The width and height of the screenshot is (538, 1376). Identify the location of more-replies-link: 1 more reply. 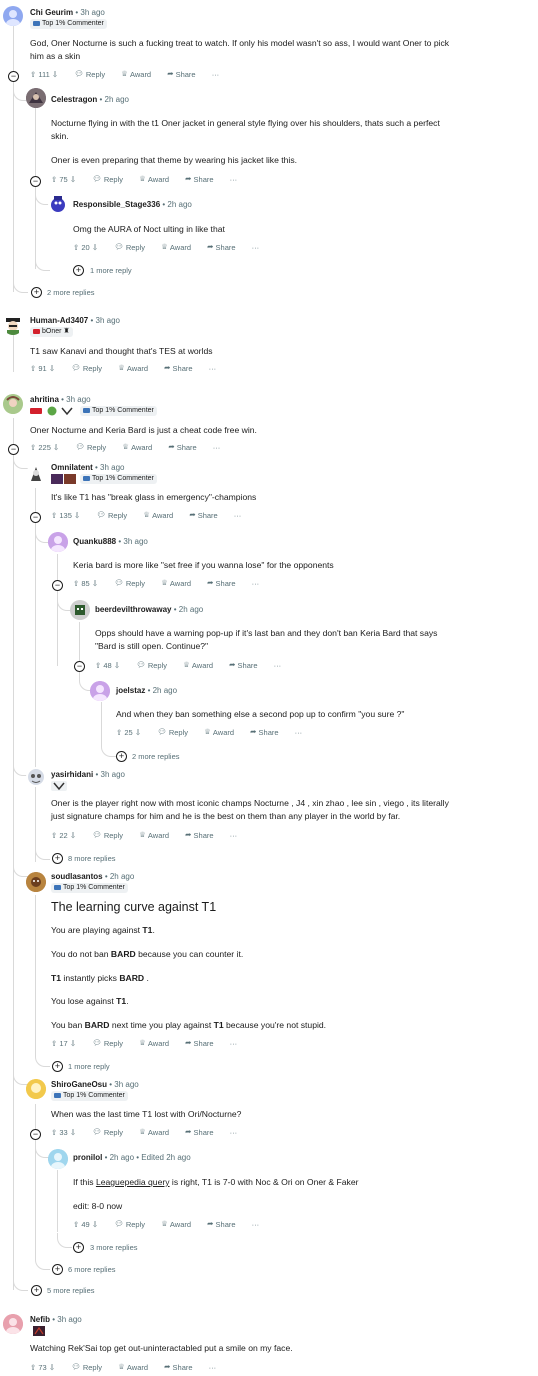
(111, 270).